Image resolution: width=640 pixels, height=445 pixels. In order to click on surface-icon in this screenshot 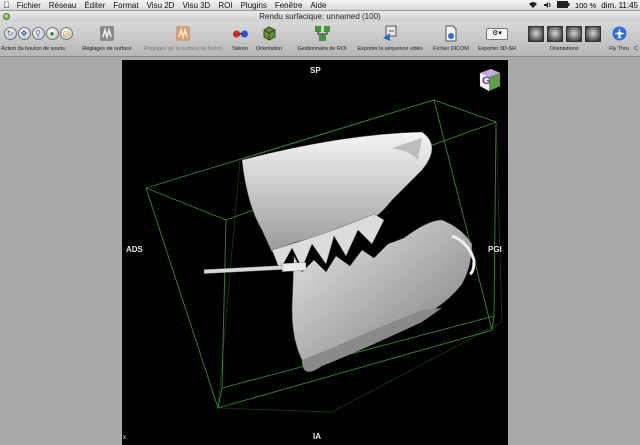, I will do `click(107, 33)`.